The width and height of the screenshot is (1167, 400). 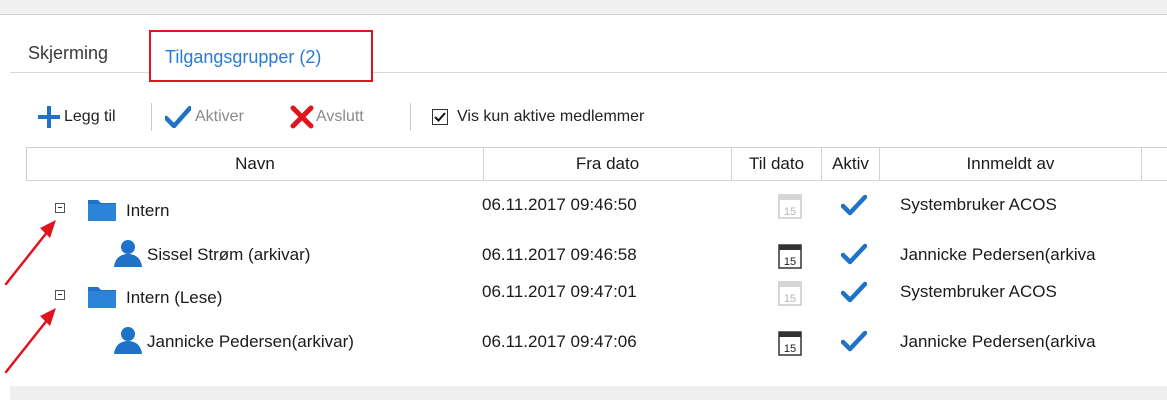 I want to click on end-button-label: Avslutt, so click(x=340, y=116).